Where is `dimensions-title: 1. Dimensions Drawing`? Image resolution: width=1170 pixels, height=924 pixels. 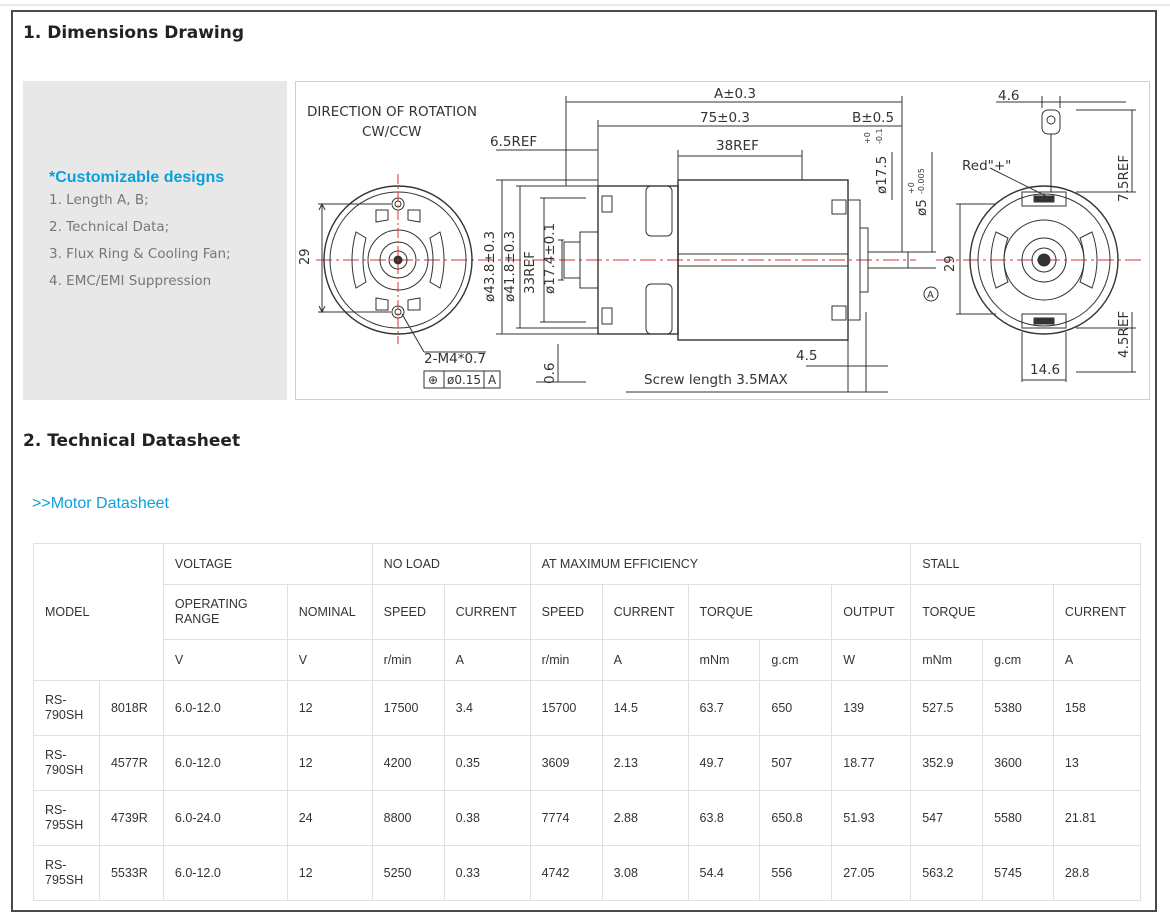
dimensions-title: 1. Dimensions Drawing is located at coordinates (134, 33).